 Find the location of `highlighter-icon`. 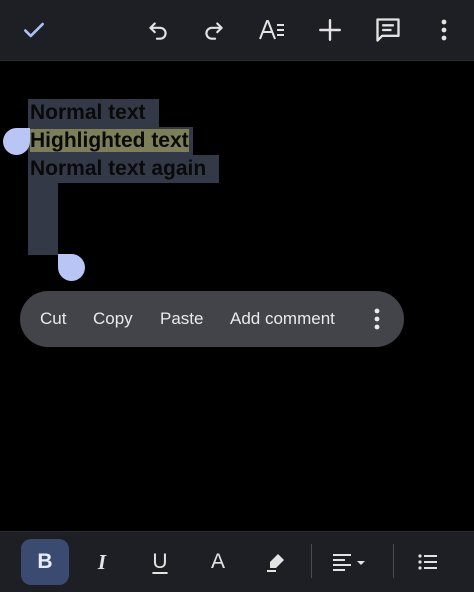

highlighter-icon is located at coordinates (276, 562).